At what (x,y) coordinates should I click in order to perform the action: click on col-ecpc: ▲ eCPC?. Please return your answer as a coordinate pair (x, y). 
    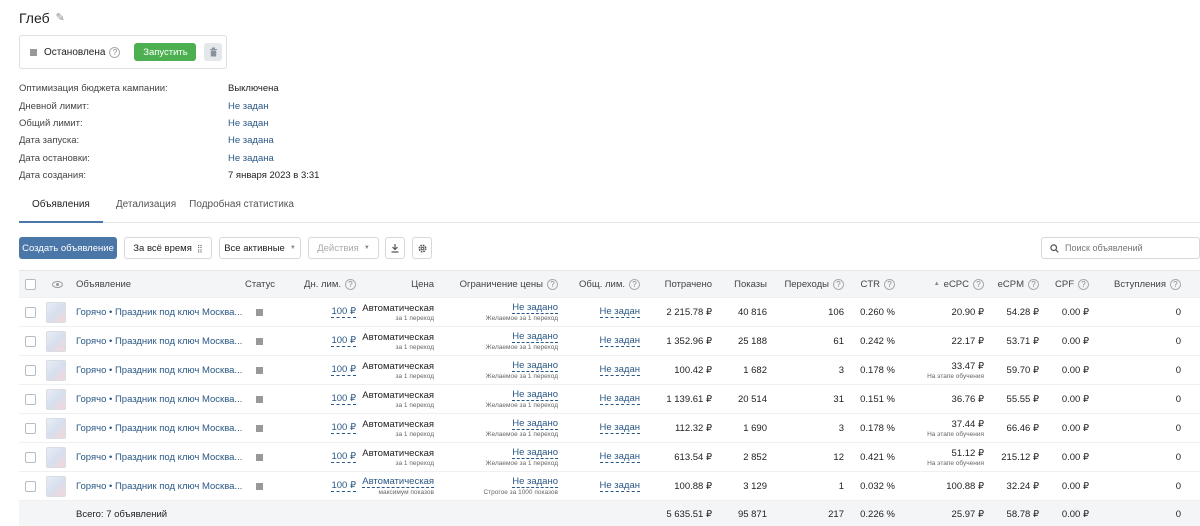
    Looking at the image, I should click on (951, 284).